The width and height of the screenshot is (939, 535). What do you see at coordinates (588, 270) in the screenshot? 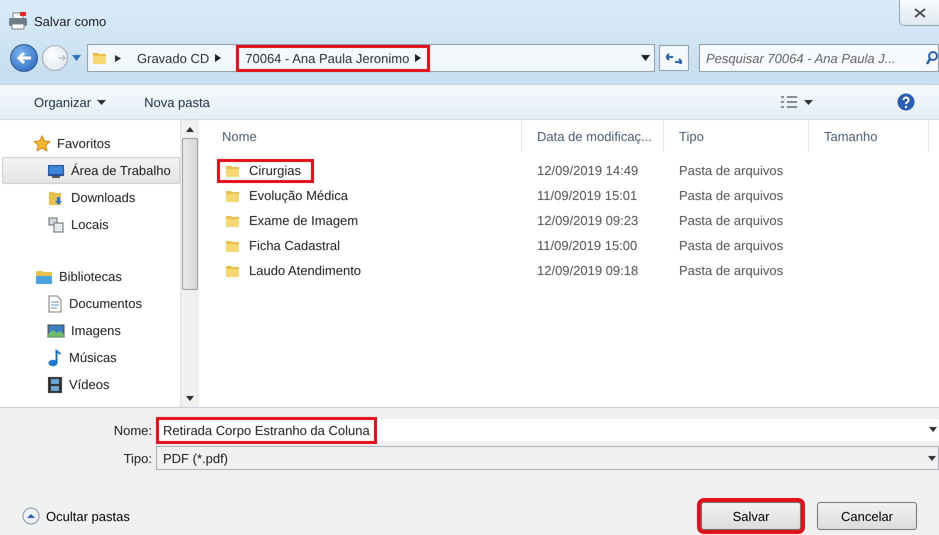
I see `table-cell-text: 12/09/2019 09:18` at bounding box center [588, 270].